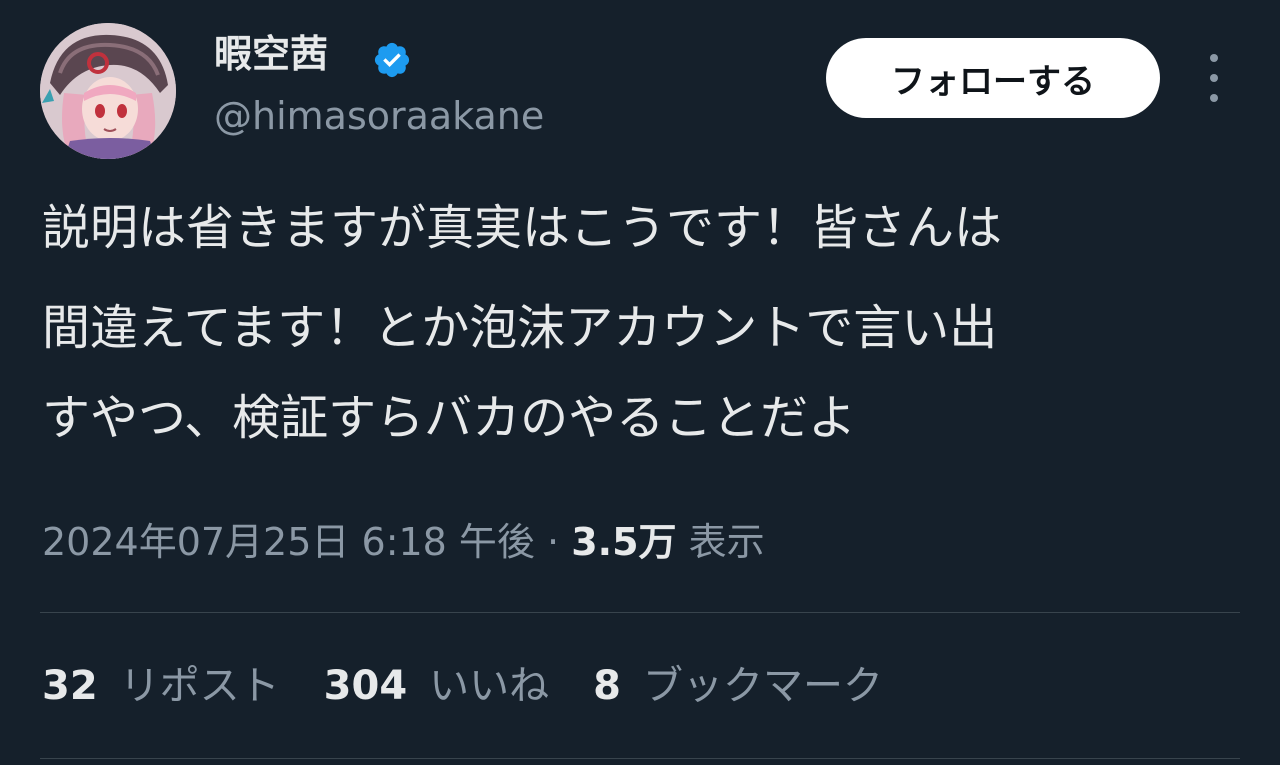  I want to click on bookmarks-label: ブックマーク, so click(763, 686).